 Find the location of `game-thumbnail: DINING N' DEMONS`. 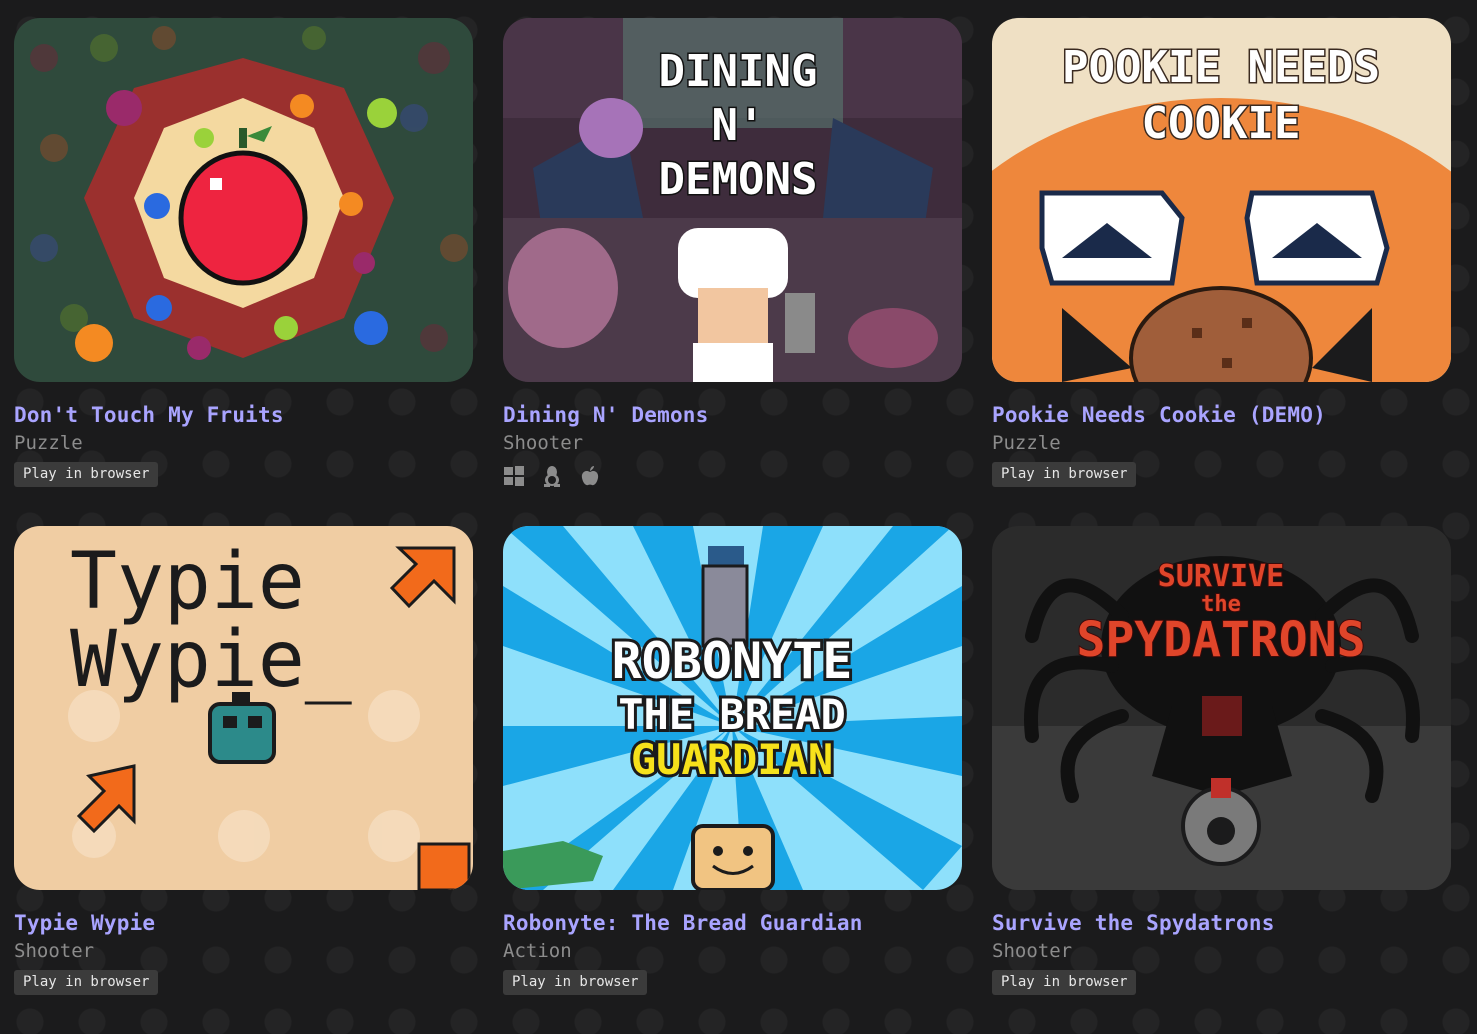

game-thumbnail: DINING N' DEMONS is located at coordinates (732, 200).